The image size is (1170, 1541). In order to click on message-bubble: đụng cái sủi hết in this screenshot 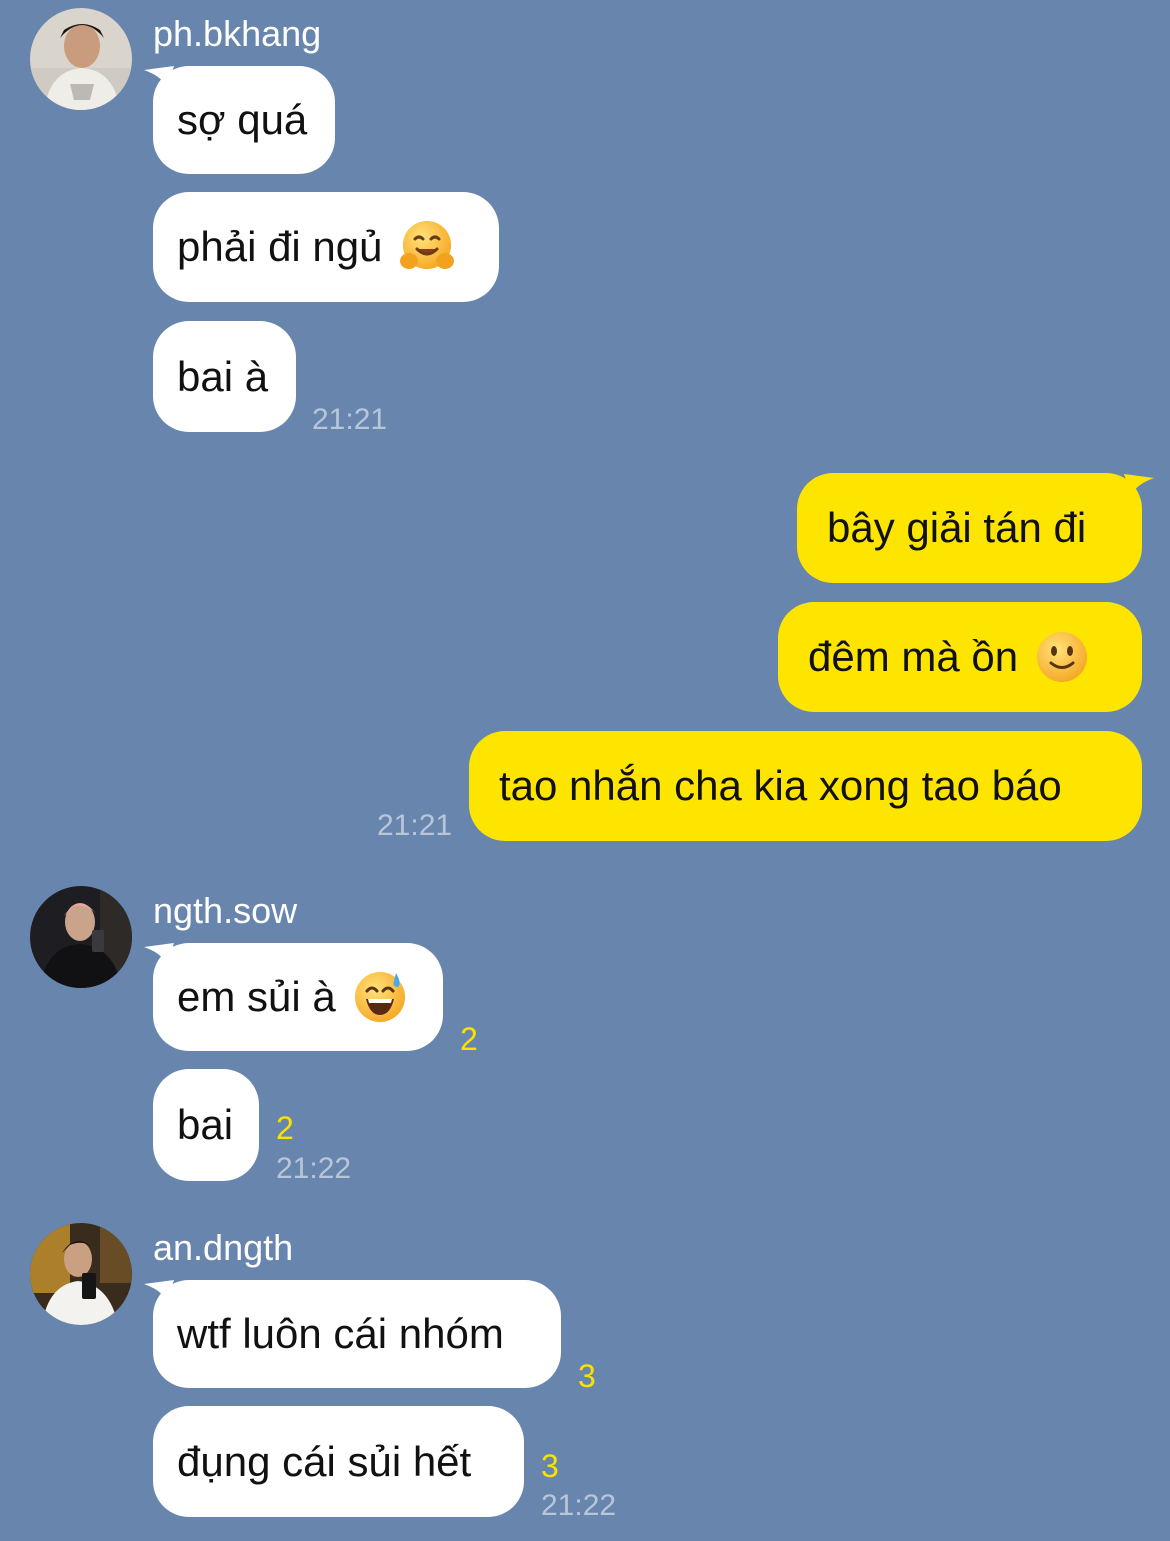, I will do `click(338, 1461)`.